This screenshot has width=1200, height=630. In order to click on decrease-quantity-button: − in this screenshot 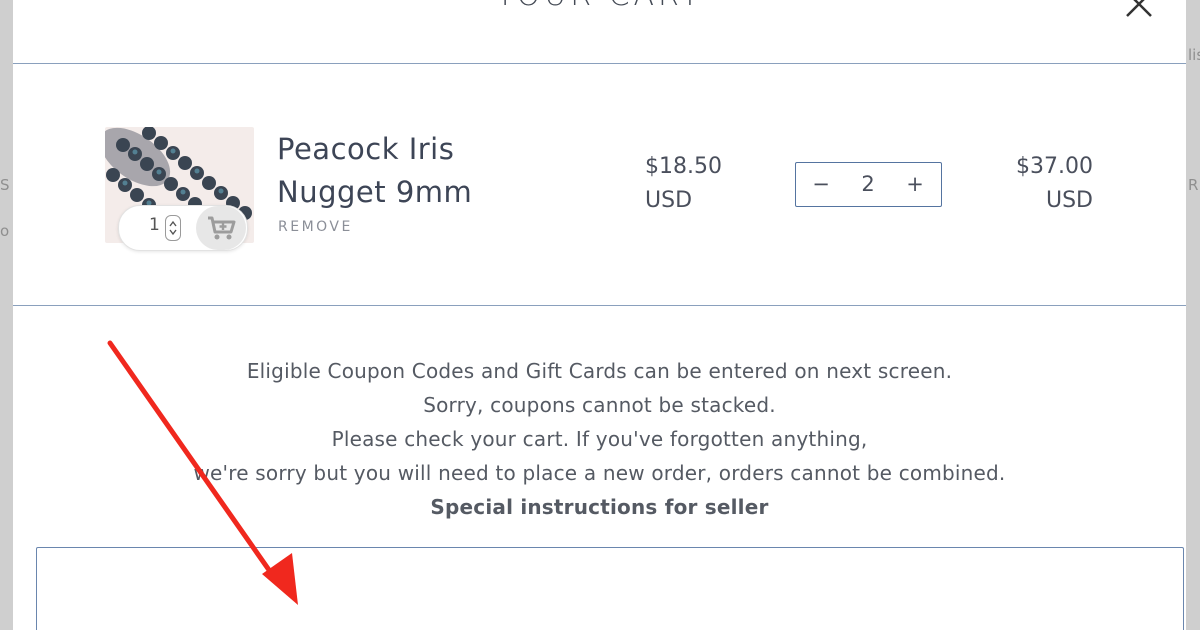, I will do `click(821, 184)`.